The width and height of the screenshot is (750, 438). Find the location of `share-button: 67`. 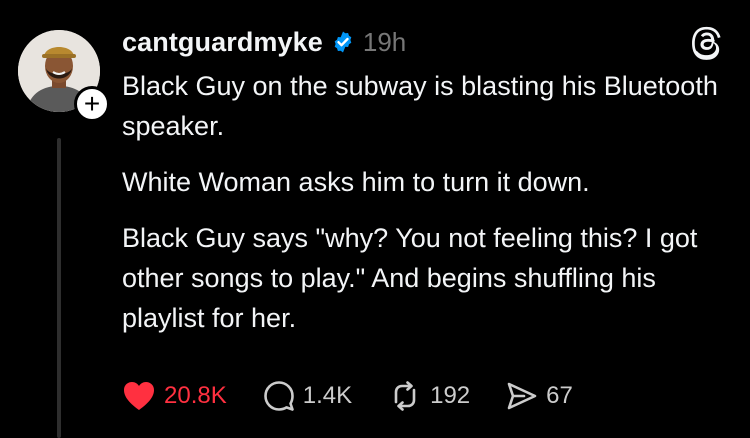

share-button: 67 is located at coordinates (539, 396).